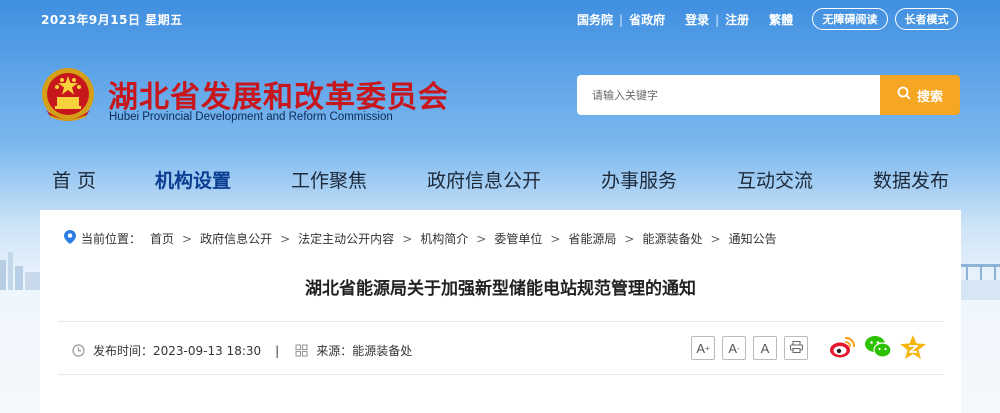 This screenshot has height=413, width=1000. What do you see at coordinates (592, 238) in the screenshot?
I see `breadcrumb-energy-bureau: 省能源局` at bounding box center [592, 238].